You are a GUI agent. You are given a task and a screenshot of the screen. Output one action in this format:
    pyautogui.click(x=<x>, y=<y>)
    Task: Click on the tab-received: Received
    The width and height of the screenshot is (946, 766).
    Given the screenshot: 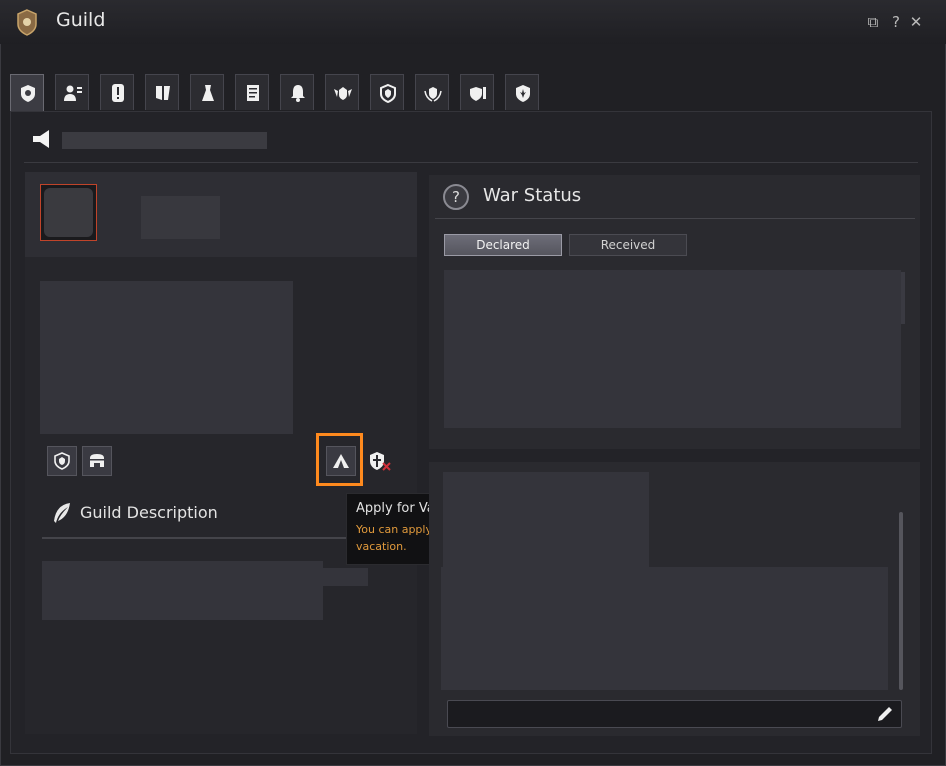 What is the action you would take?
    pyautogui.click(x=628, y=245)
    